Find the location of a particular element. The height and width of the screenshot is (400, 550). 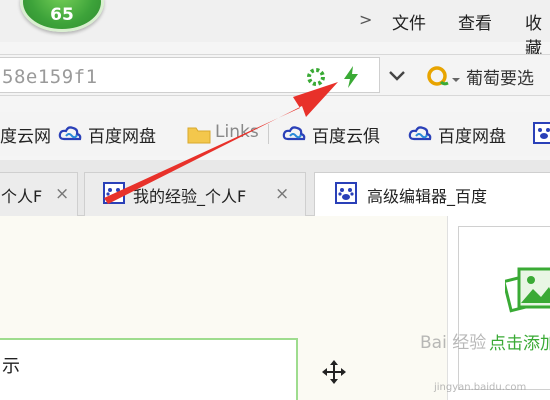

address-bar: 58e159f1 葡萄要选 is located at coordinates (275, 75).